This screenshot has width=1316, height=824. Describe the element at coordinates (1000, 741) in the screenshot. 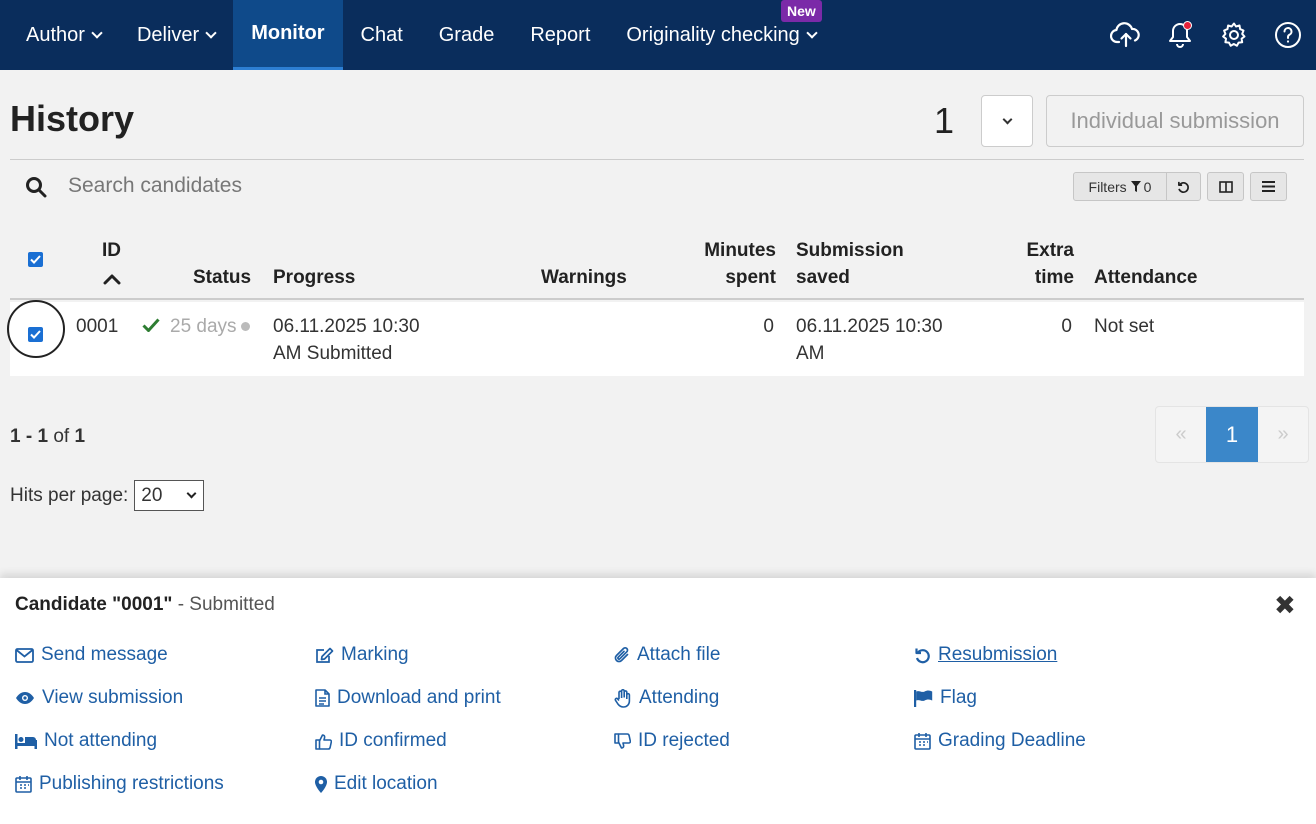

I see `grading-deadline-action: Grading Deadline` at that location.